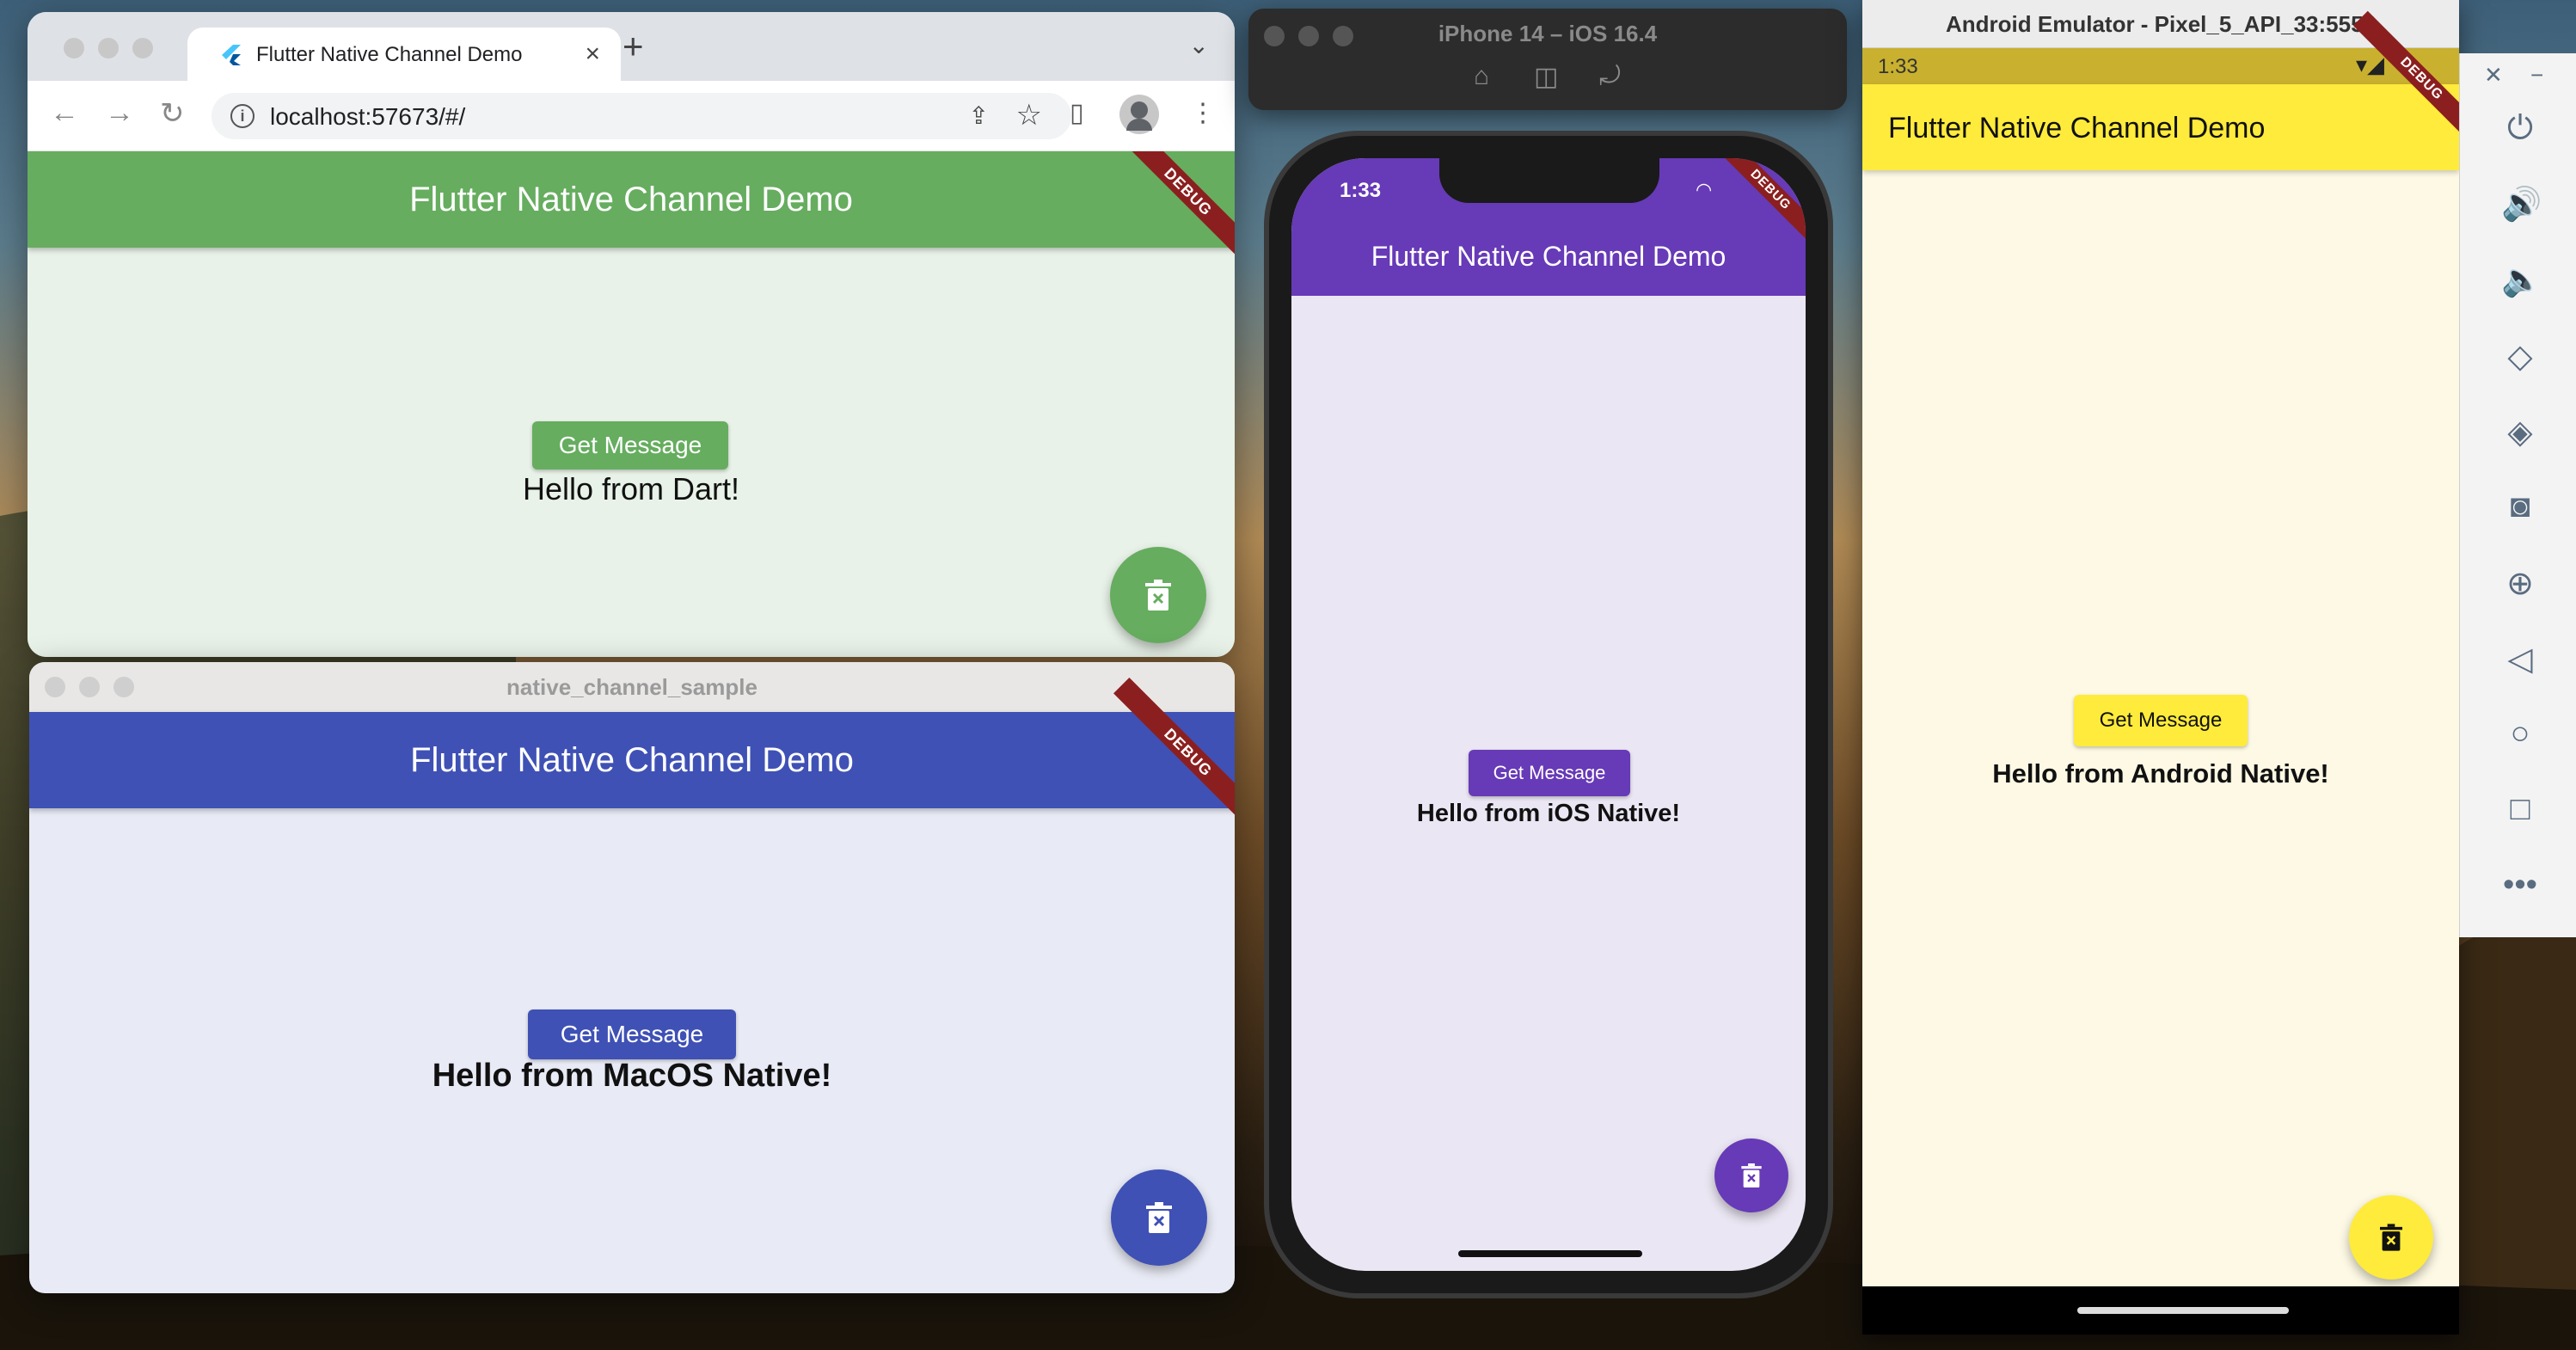  I want to click on window-controls, so click(115, 50).